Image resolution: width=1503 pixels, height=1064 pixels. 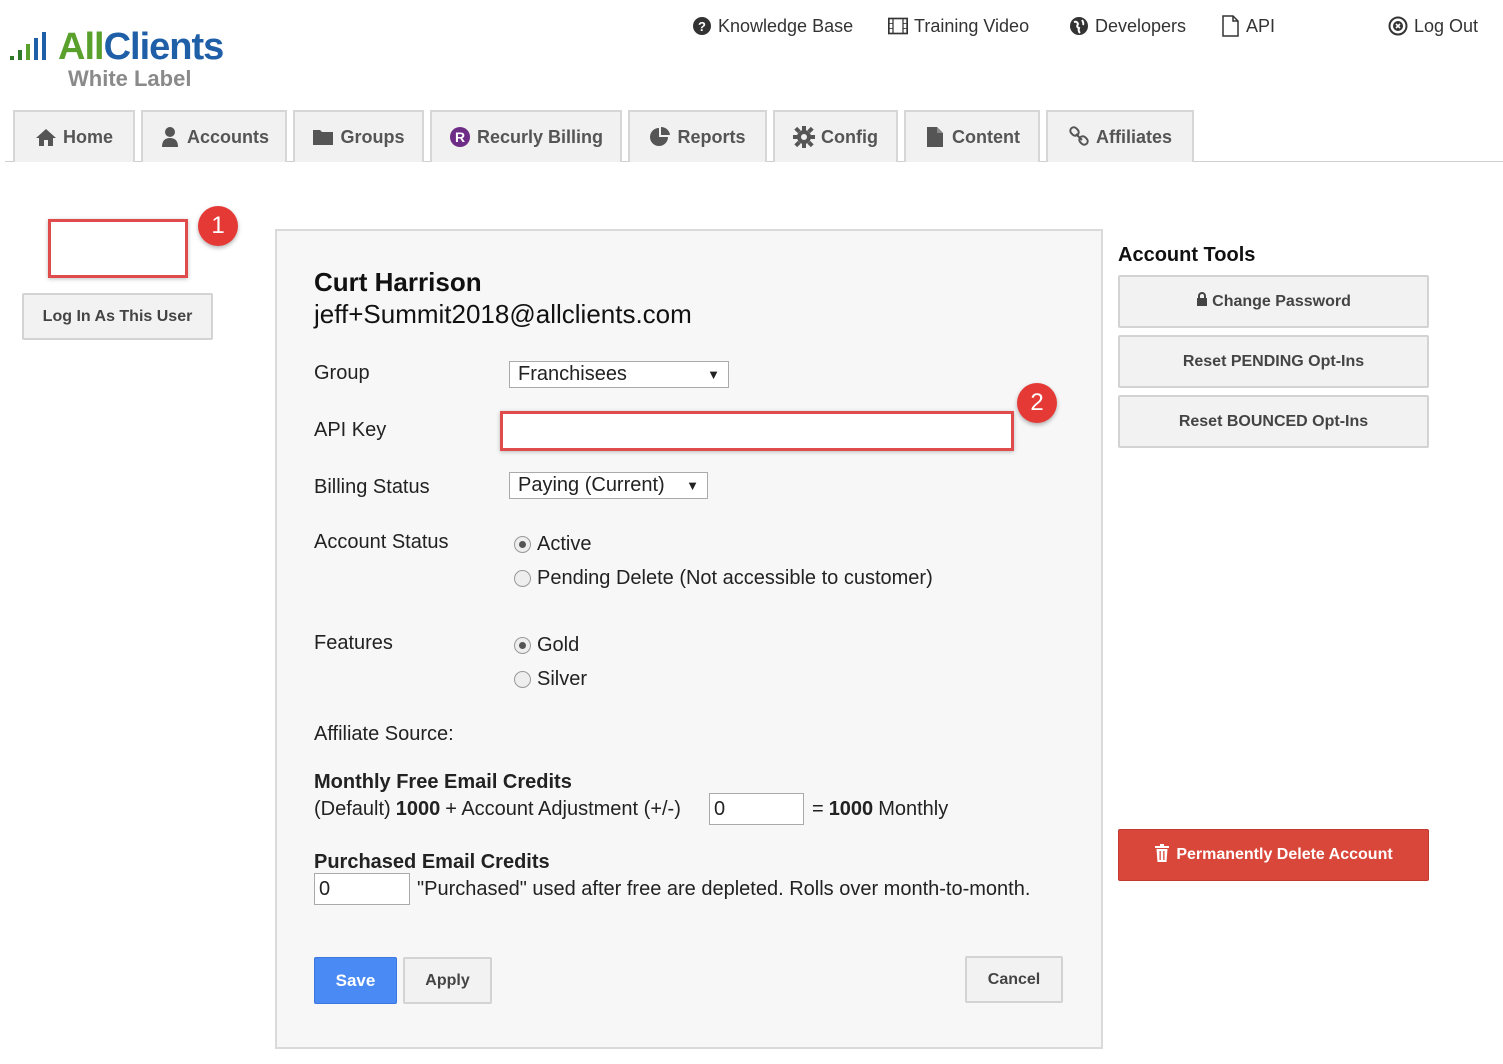 I want to click on document-icon, so click(x=935, y=137).